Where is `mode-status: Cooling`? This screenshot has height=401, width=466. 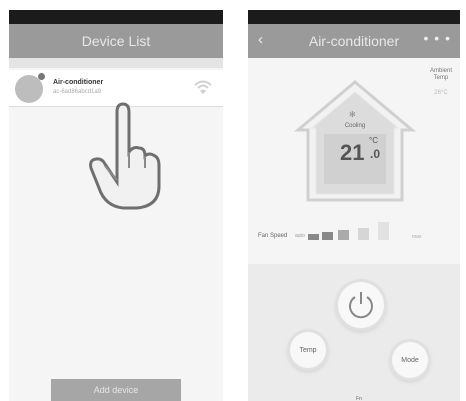
mode-status: Cooling is located at coordinates (355, 126).